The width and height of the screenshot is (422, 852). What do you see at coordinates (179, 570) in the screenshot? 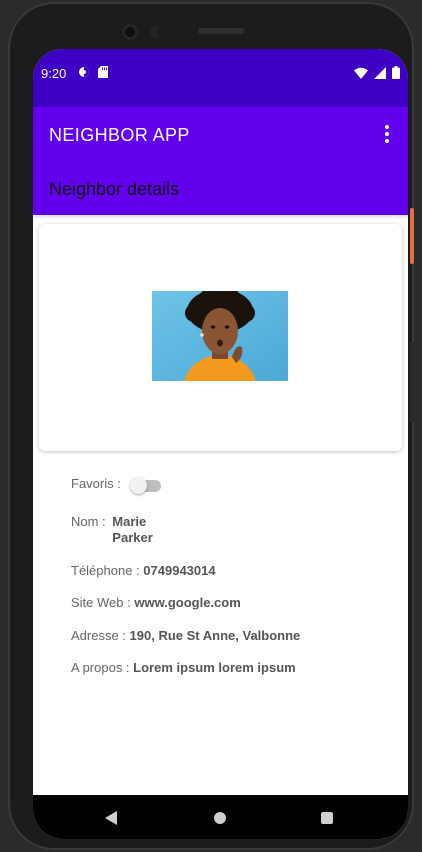
I see `phone-value: 0749943014` at bounding box center [179, 570].